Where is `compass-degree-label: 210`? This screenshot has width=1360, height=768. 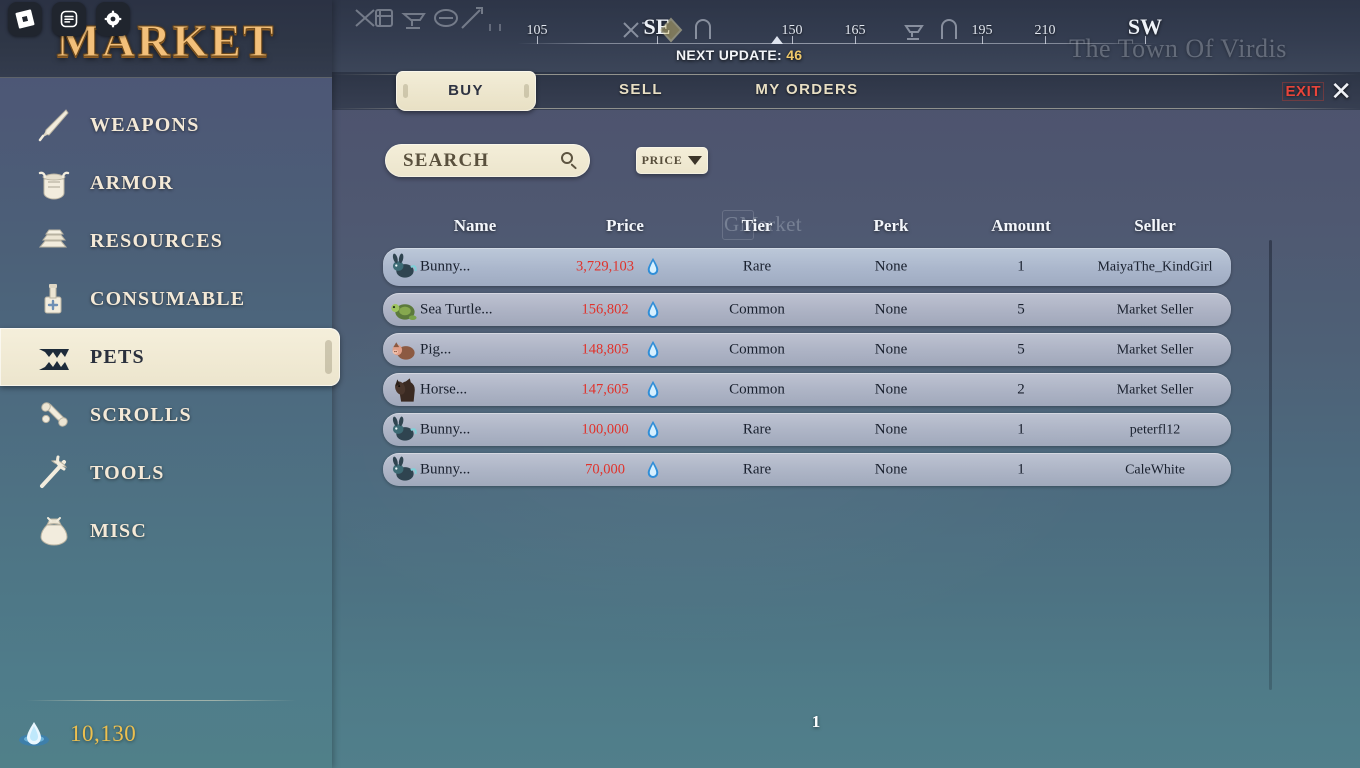
compass-degree-label: 210 is located at coordinates (1045, 30).